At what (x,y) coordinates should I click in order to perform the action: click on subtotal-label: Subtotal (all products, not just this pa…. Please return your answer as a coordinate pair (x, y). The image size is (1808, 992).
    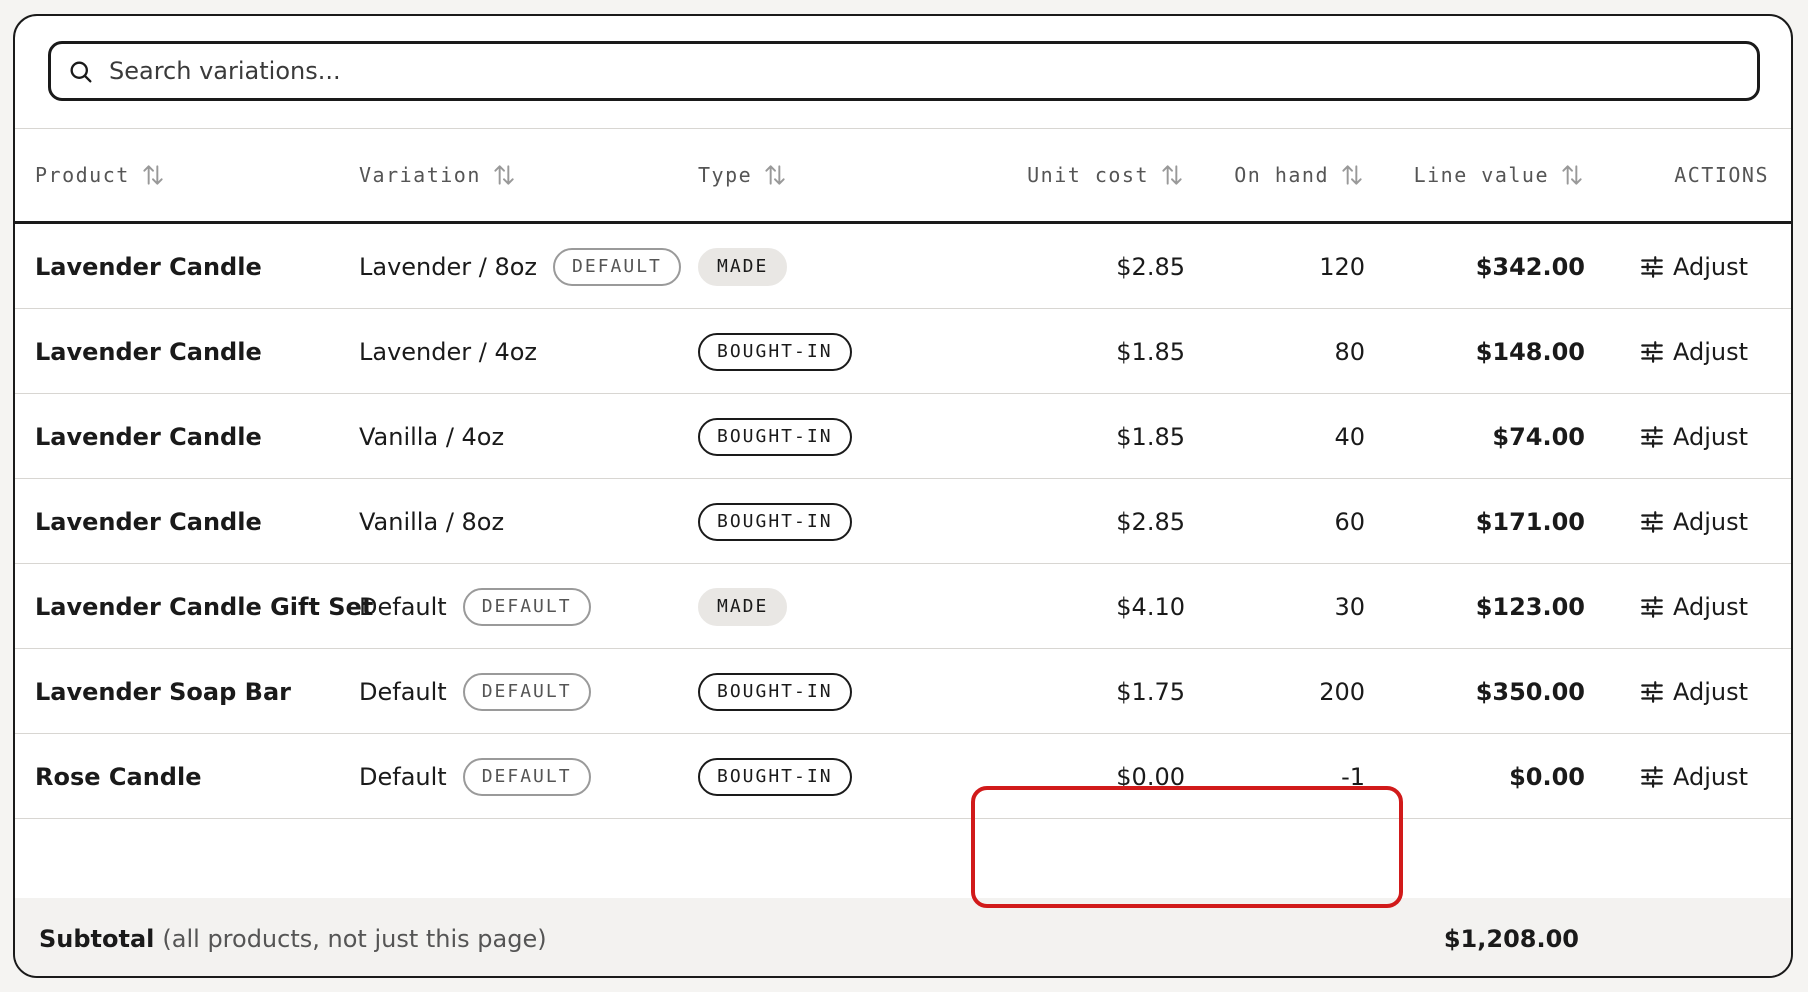
    Looking at the image, I should click on (293, 937).